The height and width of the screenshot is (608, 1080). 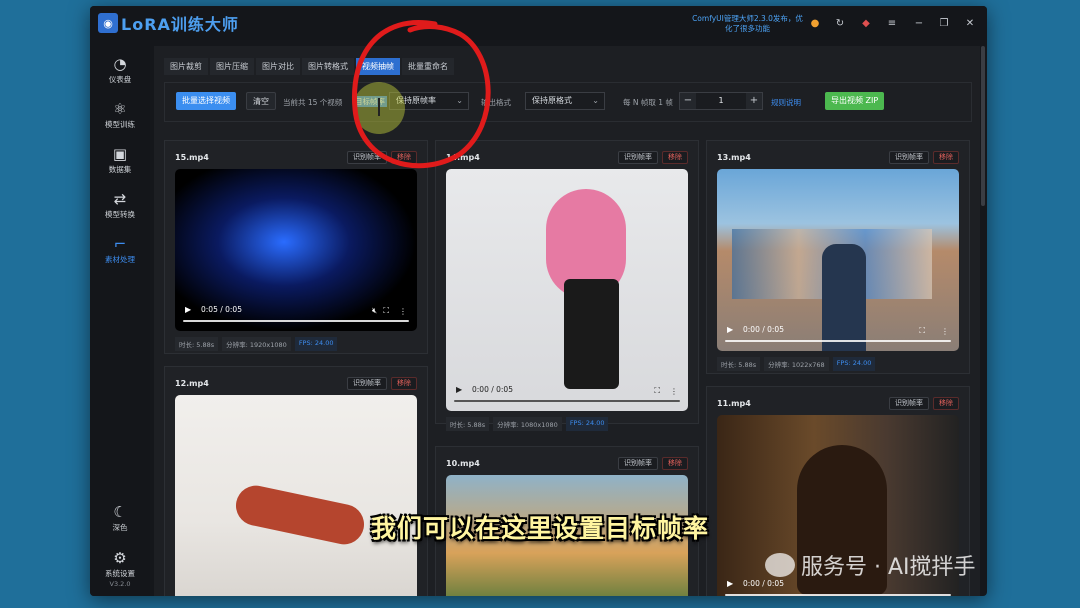 I want to click on close-icon: ✕, so click(x=970, y=24).